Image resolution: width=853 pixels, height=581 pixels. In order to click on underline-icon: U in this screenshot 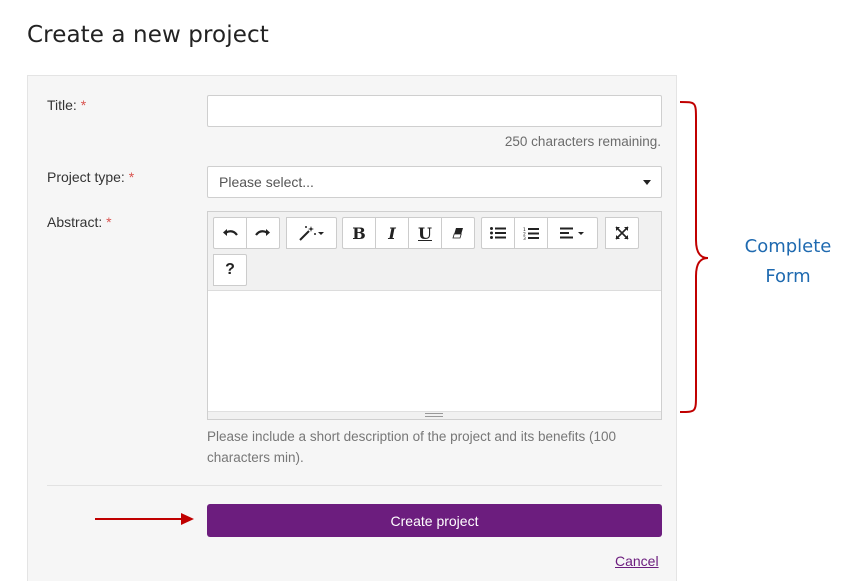, I will do `click(425, 233)`.